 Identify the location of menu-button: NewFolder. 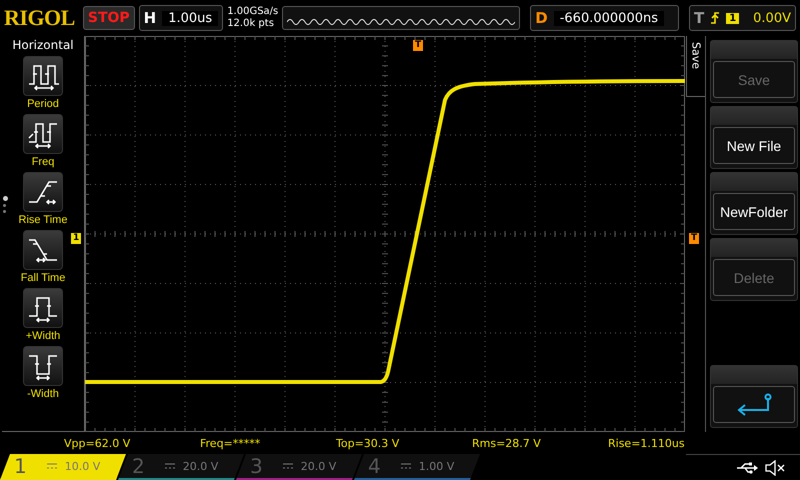
(754, 203).